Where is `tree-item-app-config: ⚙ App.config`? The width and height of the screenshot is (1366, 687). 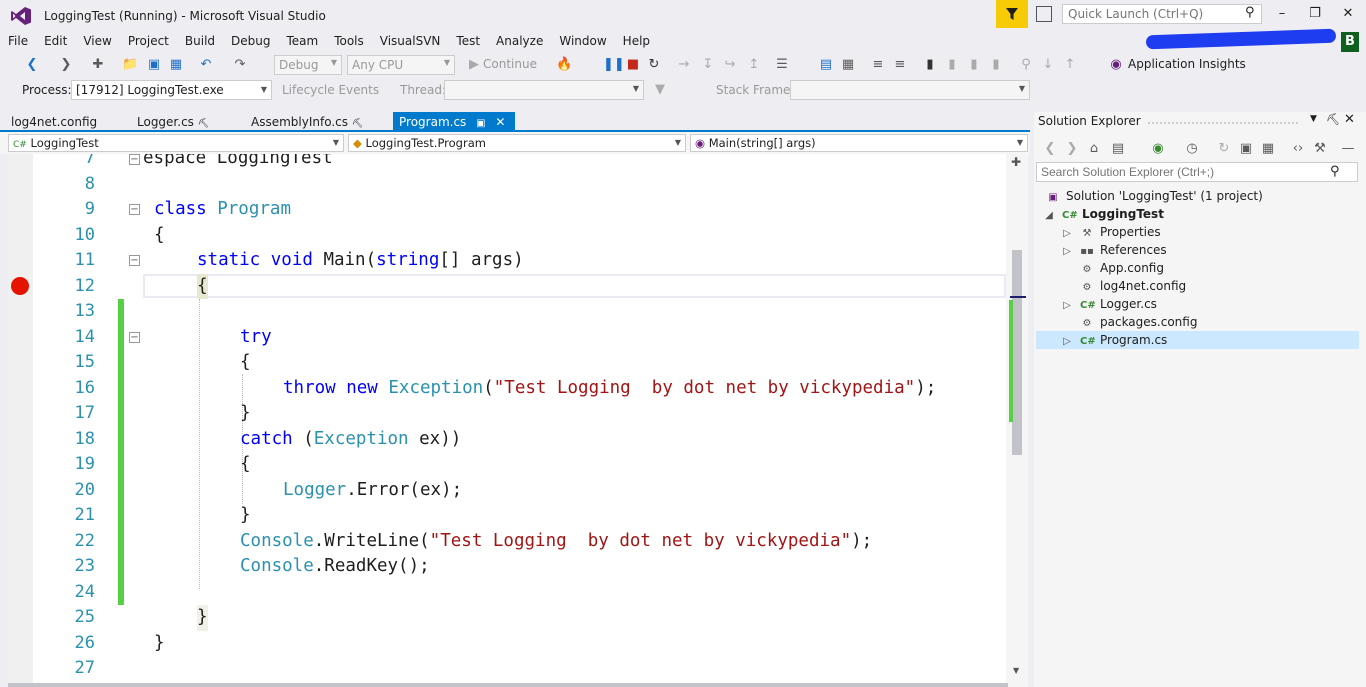
tree-item-app-config: ⚙ App.config is located at coordinates (1122, 268).